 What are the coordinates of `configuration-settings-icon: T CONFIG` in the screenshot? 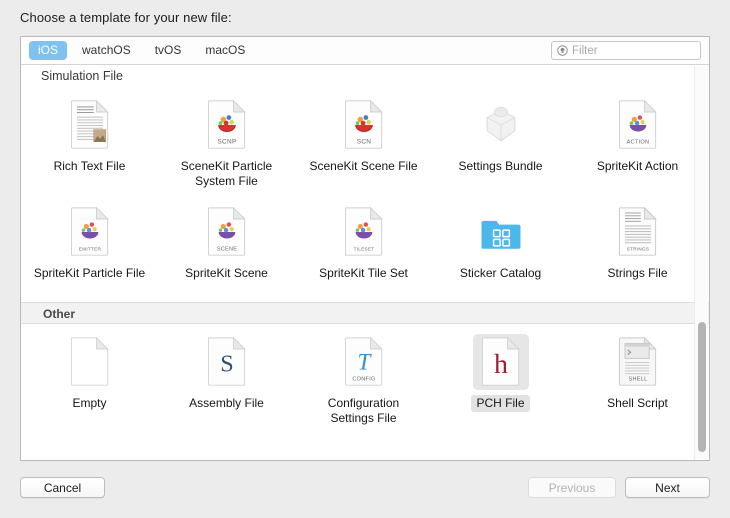 It's located at (364, 362).